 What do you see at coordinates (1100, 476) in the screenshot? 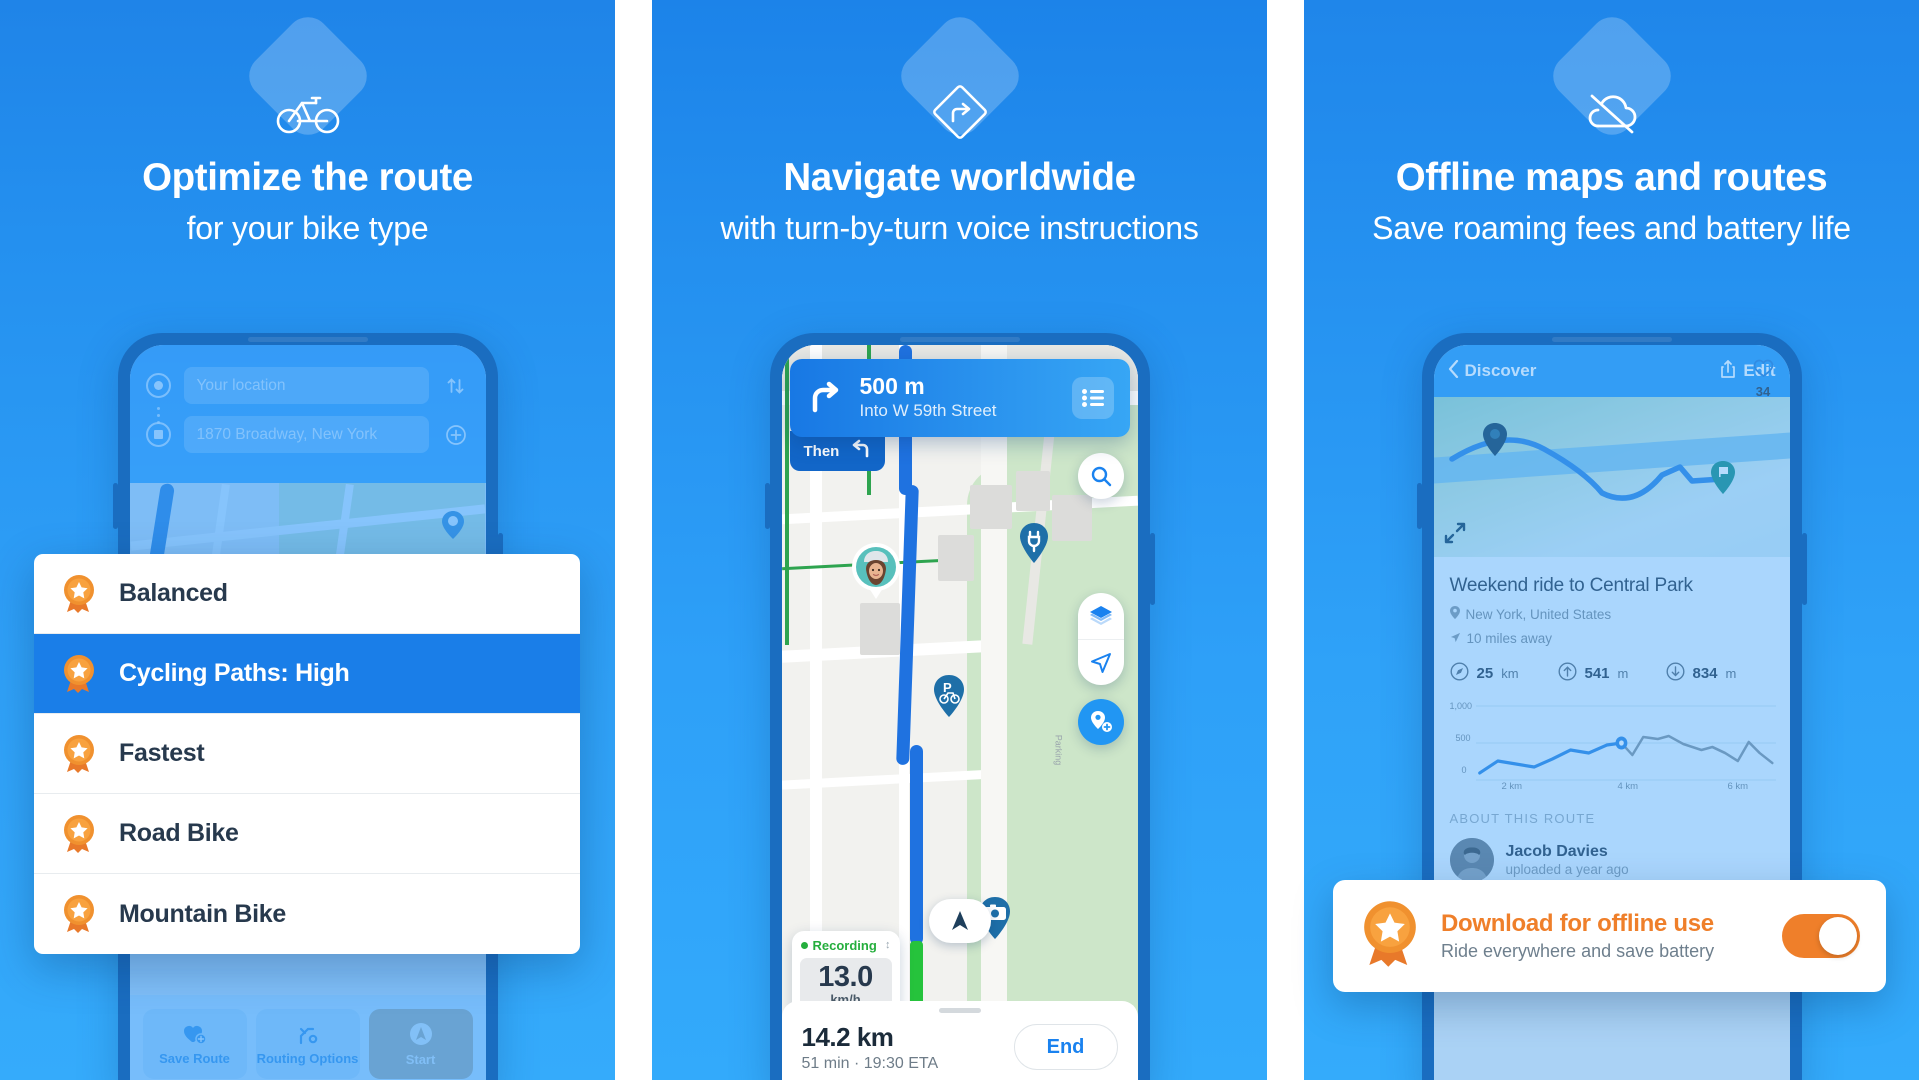
I see `search-icon` at bounding box center [1100, 476].